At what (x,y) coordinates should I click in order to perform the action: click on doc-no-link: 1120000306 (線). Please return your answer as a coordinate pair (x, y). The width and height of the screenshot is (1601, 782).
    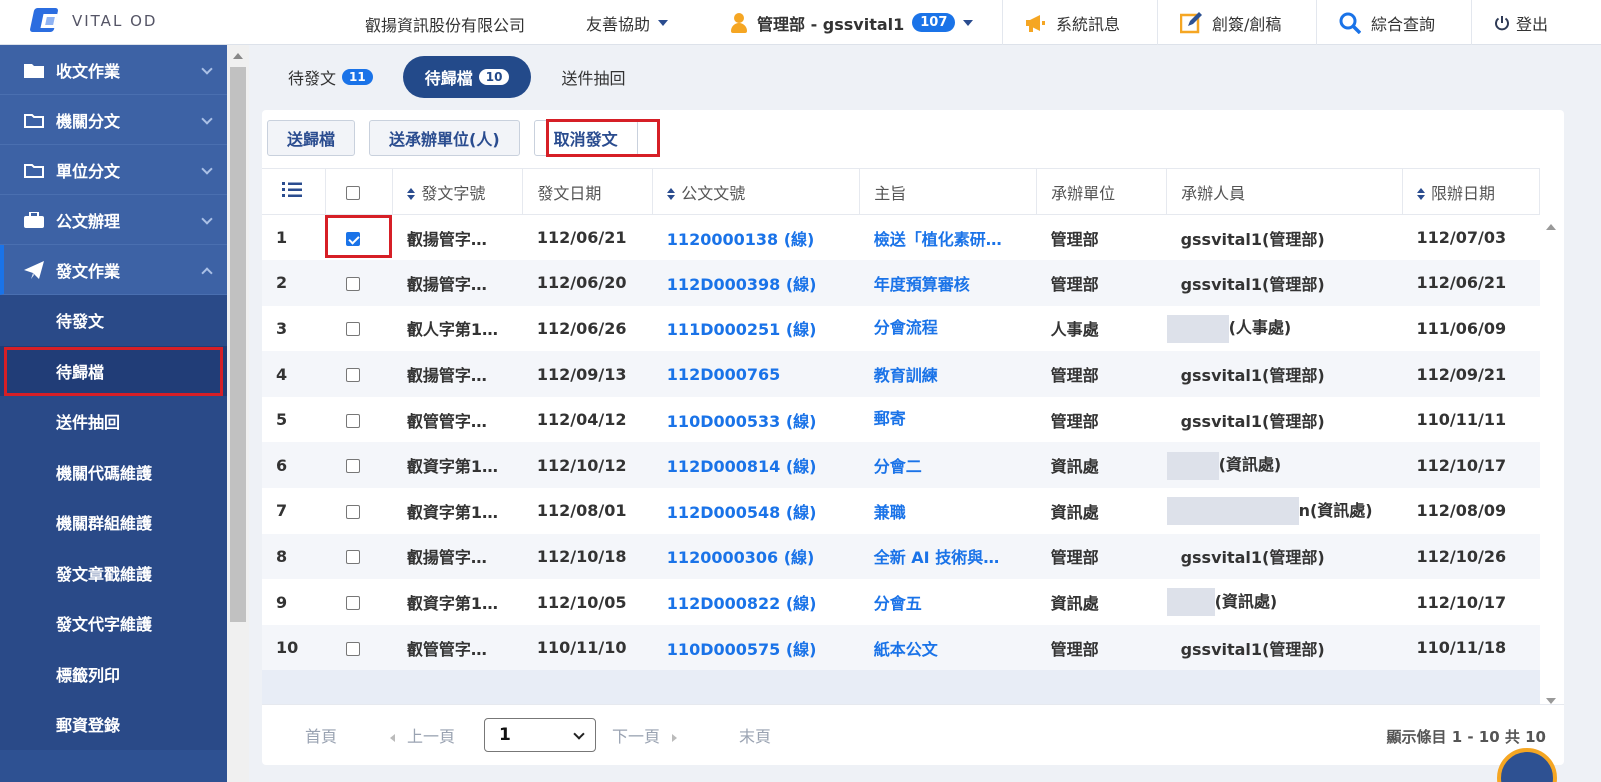
    Looking at the image, I should click on (756, 556).